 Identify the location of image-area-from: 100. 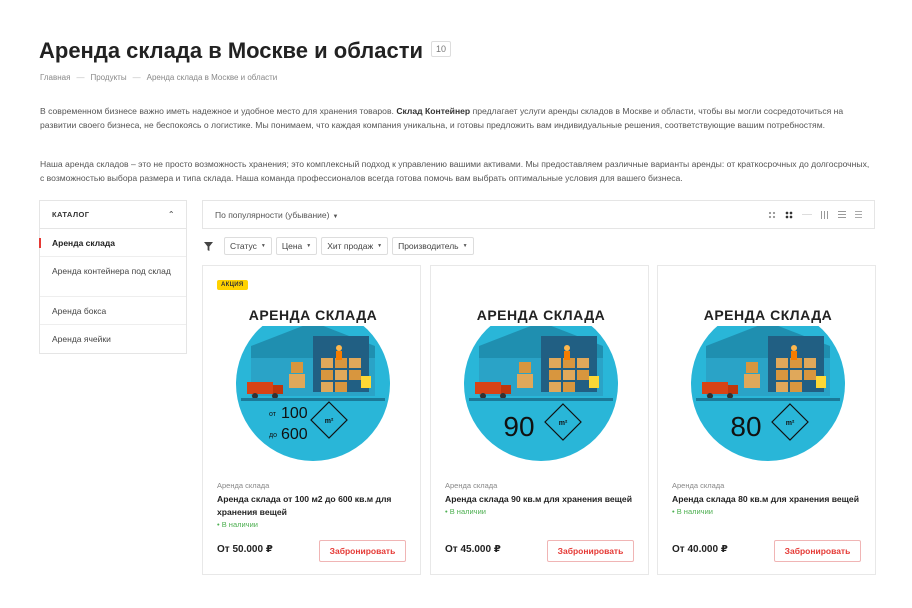
(294, 413).